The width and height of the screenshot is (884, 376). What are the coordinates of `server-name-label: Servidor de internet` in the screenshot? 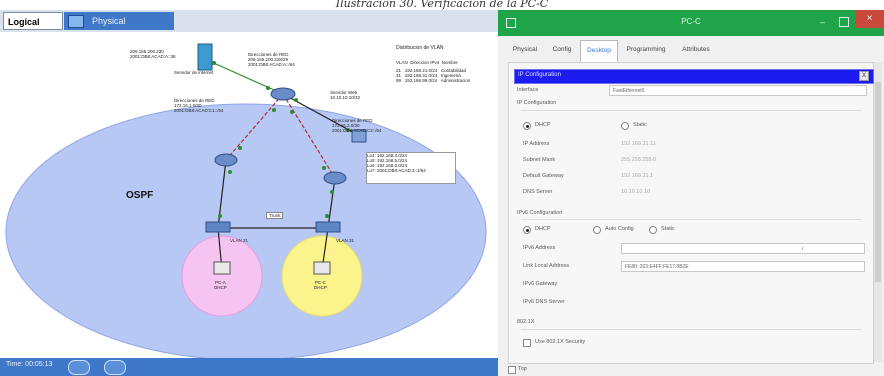 It's located at (194, 72).